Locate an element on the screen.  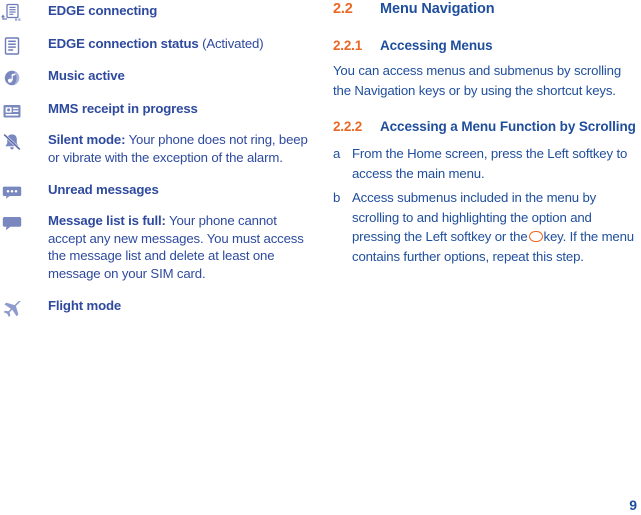
list-item: EDGE connection status (Activated) is located at coordinates (156, 45).